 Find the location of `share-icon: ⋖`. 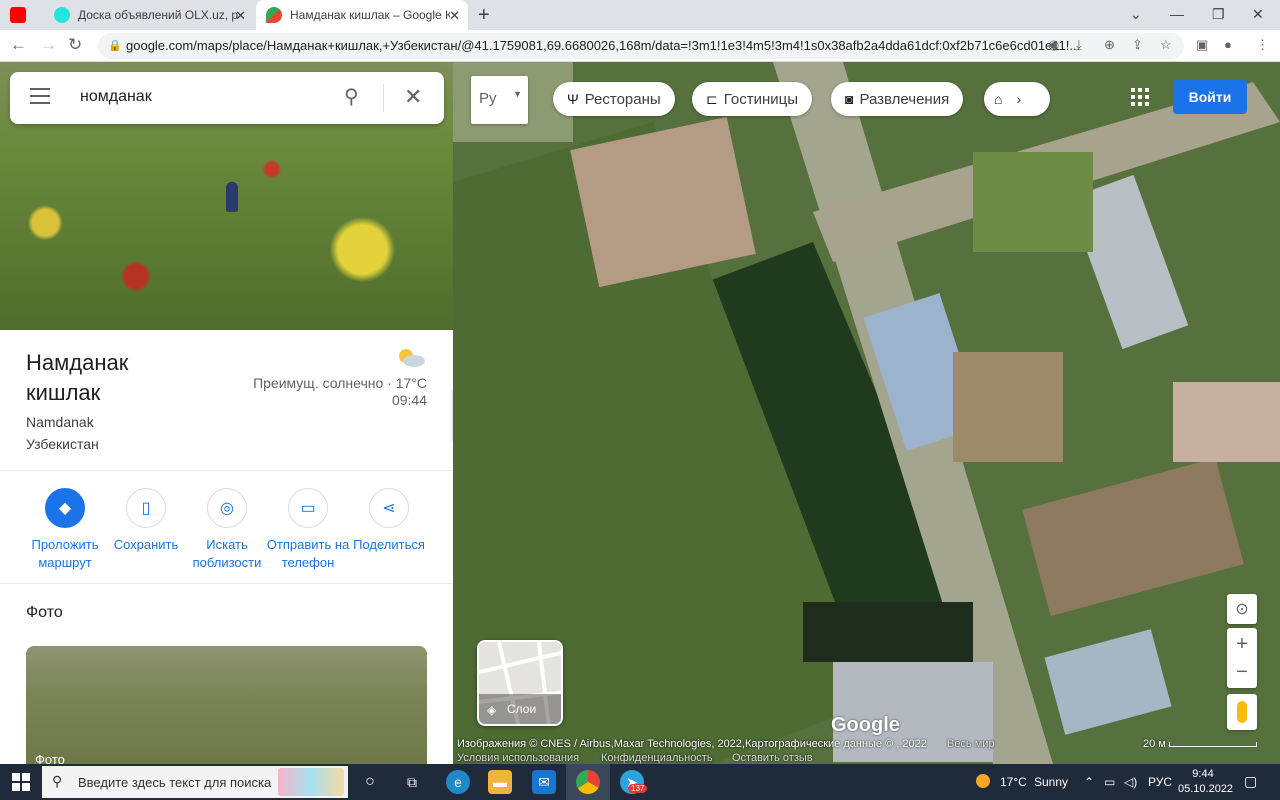

share-icon: ⋖ is located at coordinates (389, 508).